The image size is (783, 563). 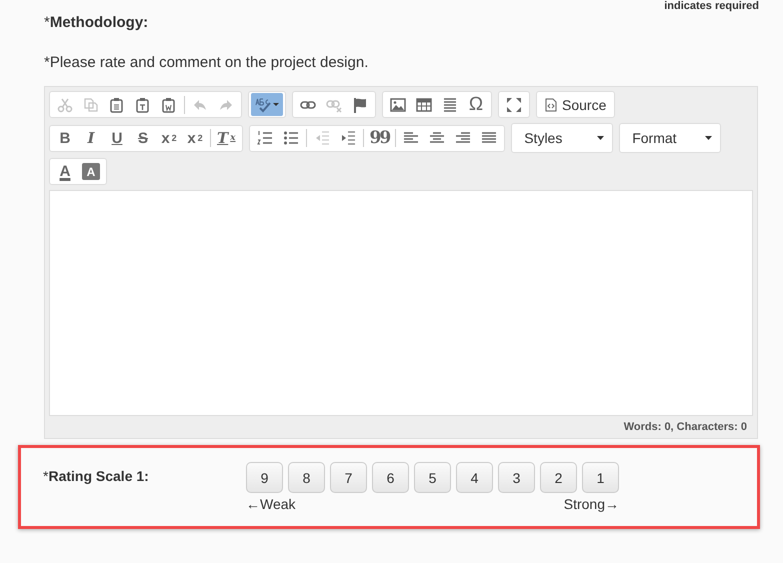 What do you see at coordinates (450, 104) in the screenshot?
I see `horizontal-line-icon` at bounding box center [450, 104].